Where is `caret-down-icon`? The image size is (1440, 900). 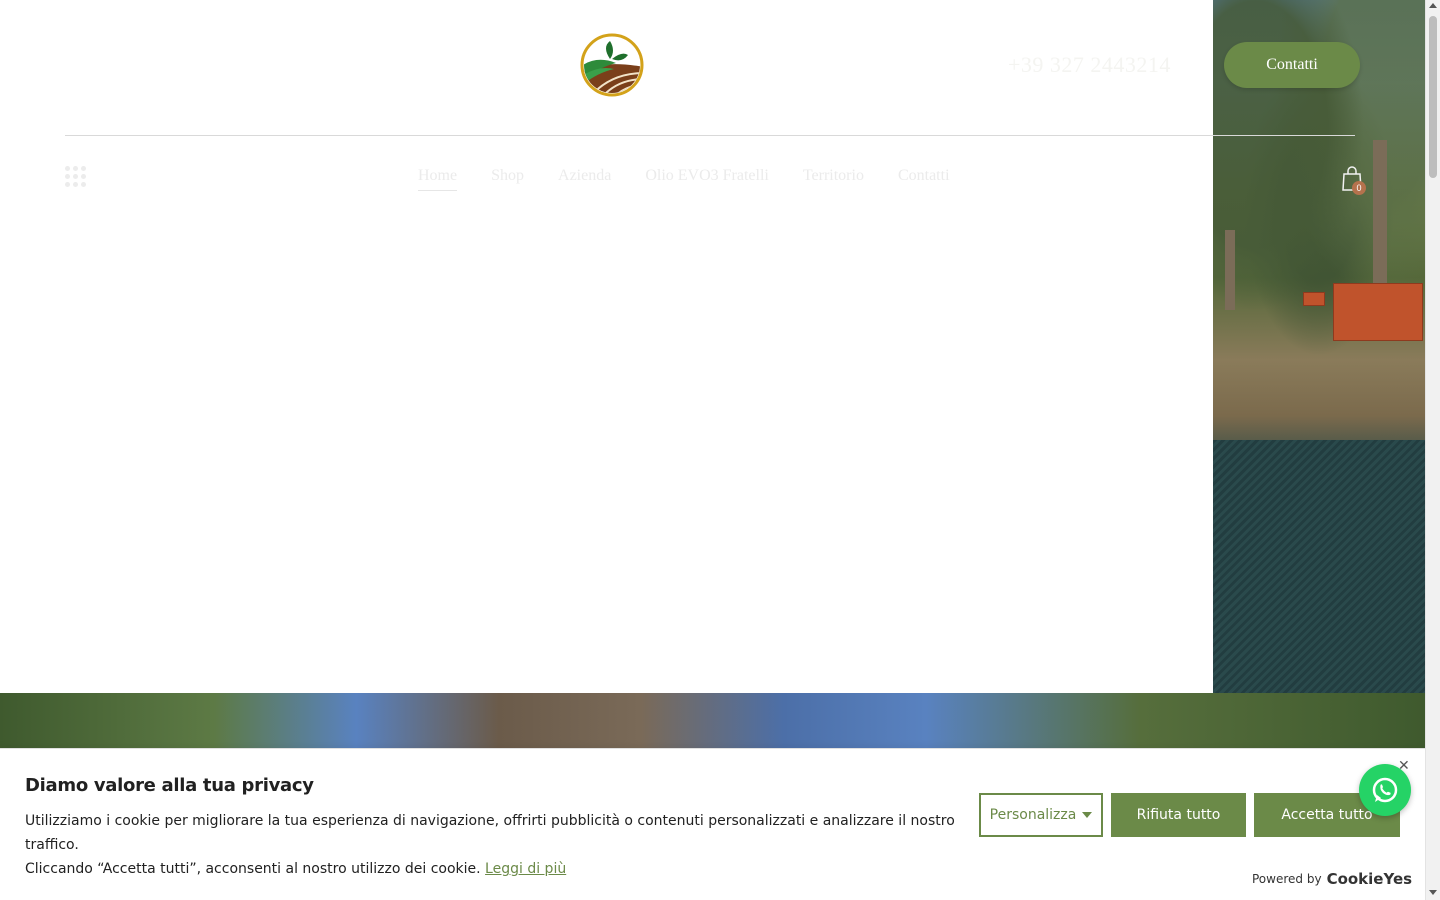 caret-down-icon is located at coordinates (1087, 815).